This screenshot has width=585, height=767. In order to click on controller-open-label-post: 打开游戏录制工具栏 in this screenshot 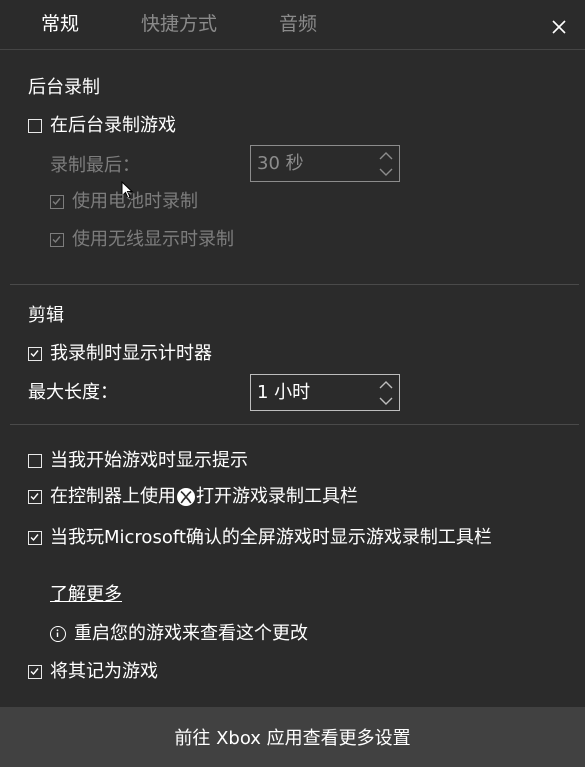, I will do `click(277, 496)`.